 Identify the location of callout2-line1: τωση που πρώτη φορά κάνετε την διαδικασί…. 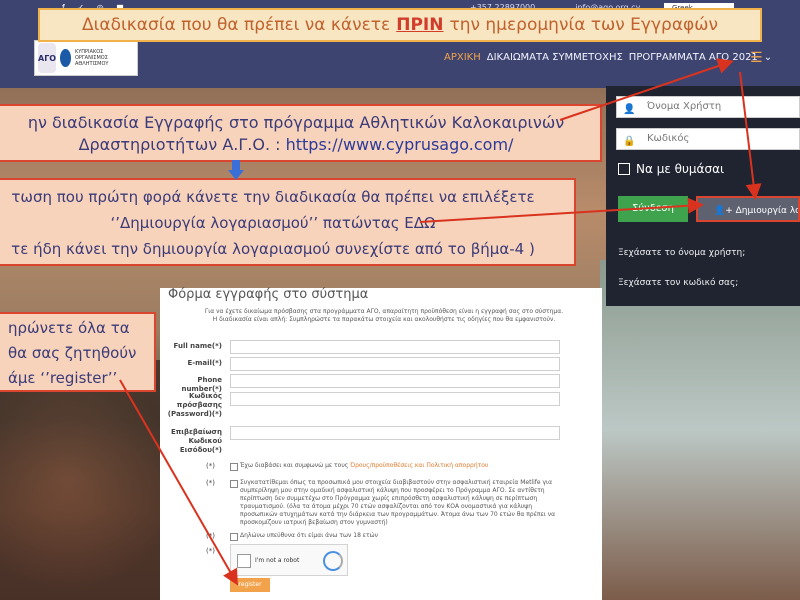
(273, 197).